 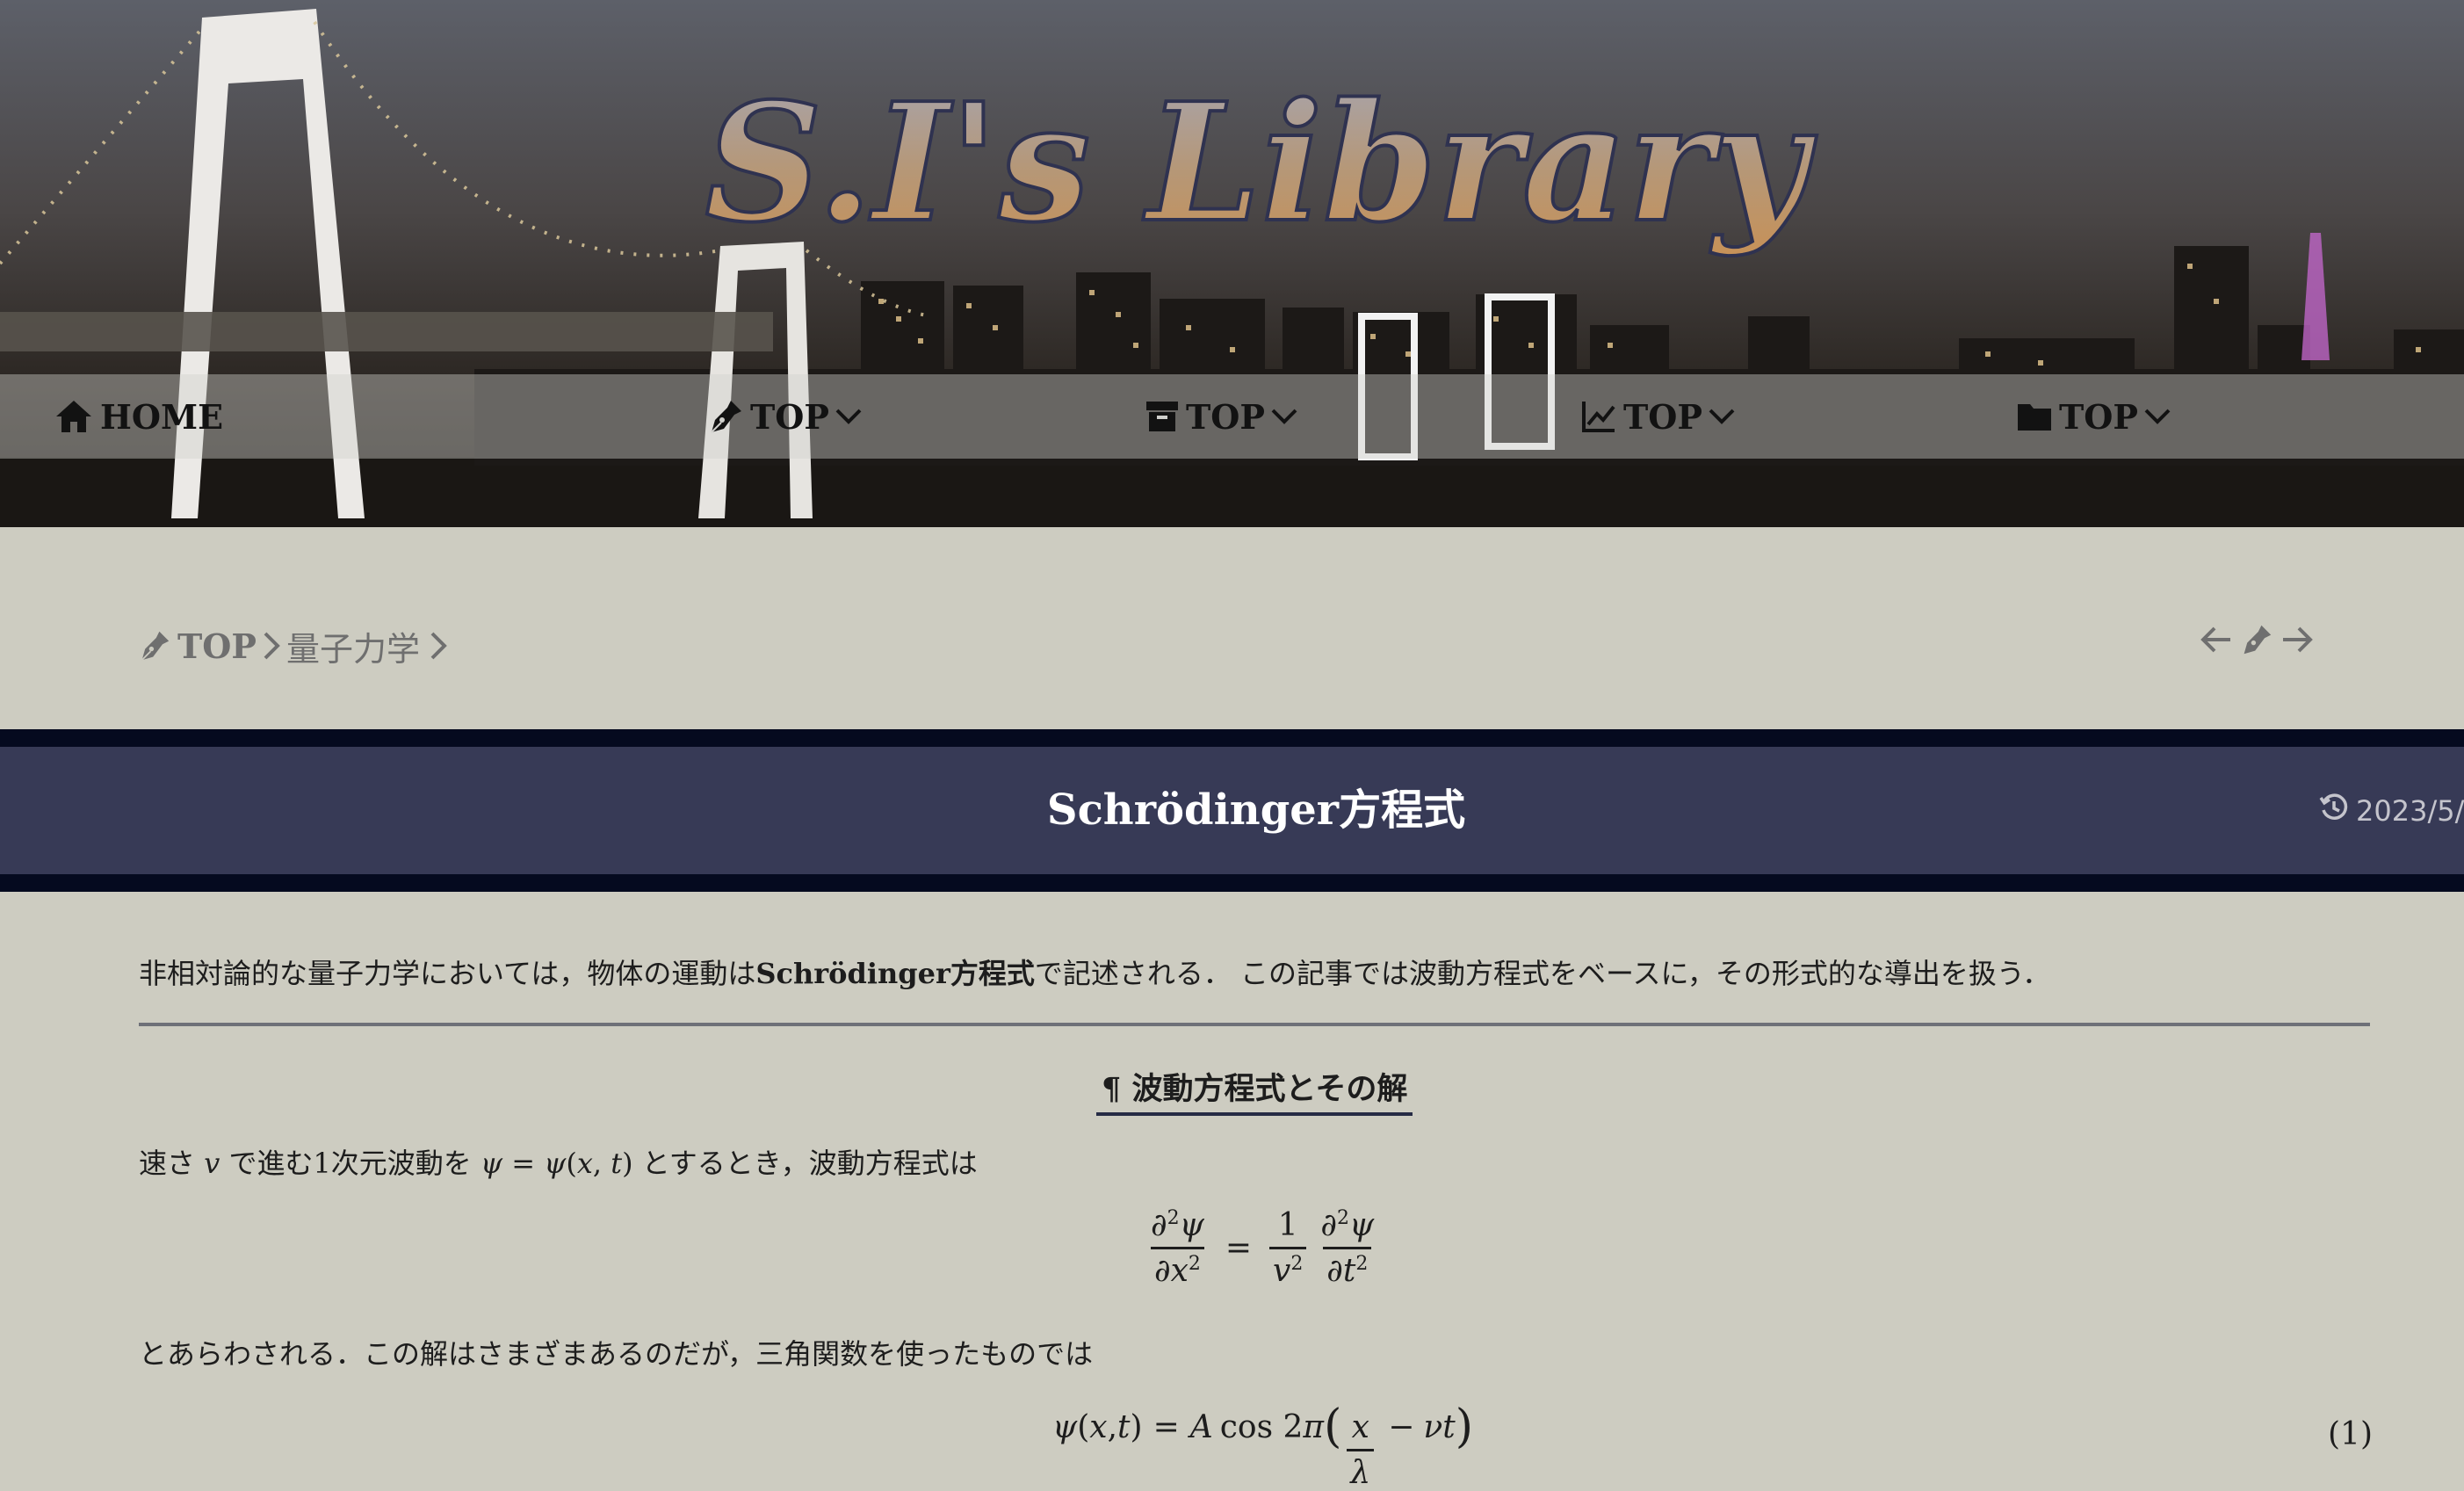 What do you see at coordinates (2098, 416) in the screenshot?
I see `nav-folders-label: TOP` at bounding box center [2098, 416].